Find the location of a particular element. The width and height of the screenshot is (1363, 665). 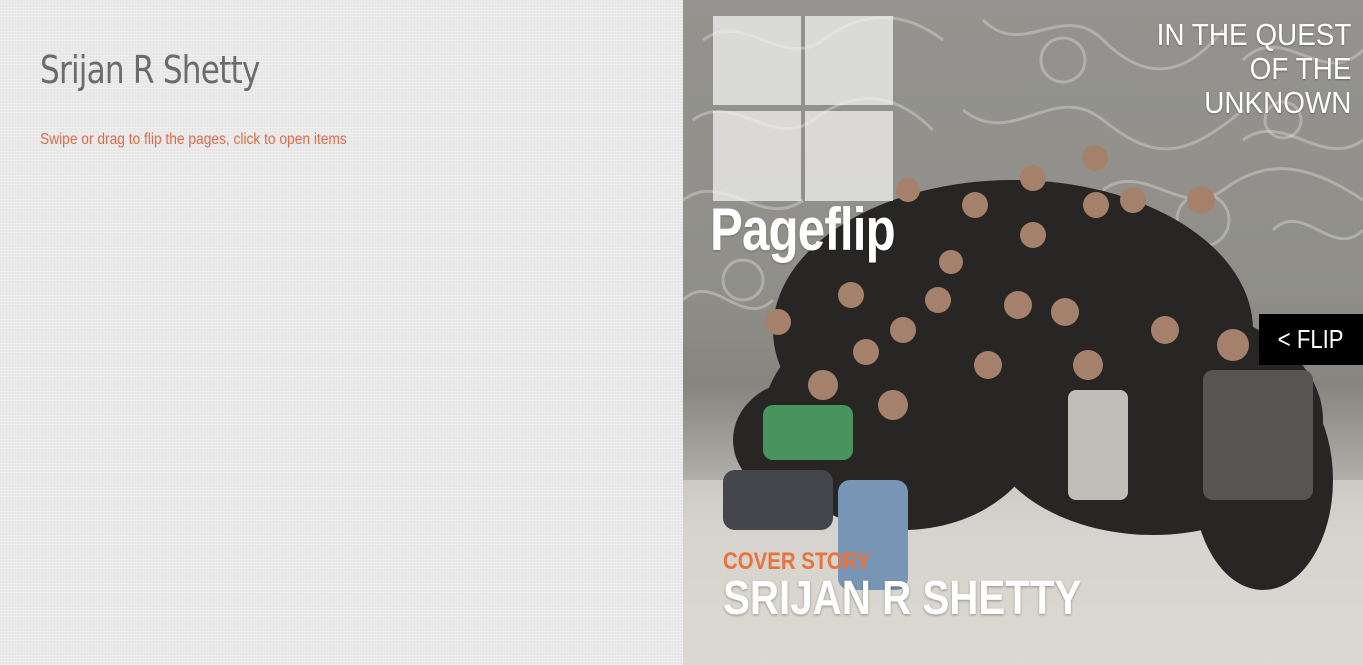

brand-title: Pageflip is located at coordinates (803, 229).